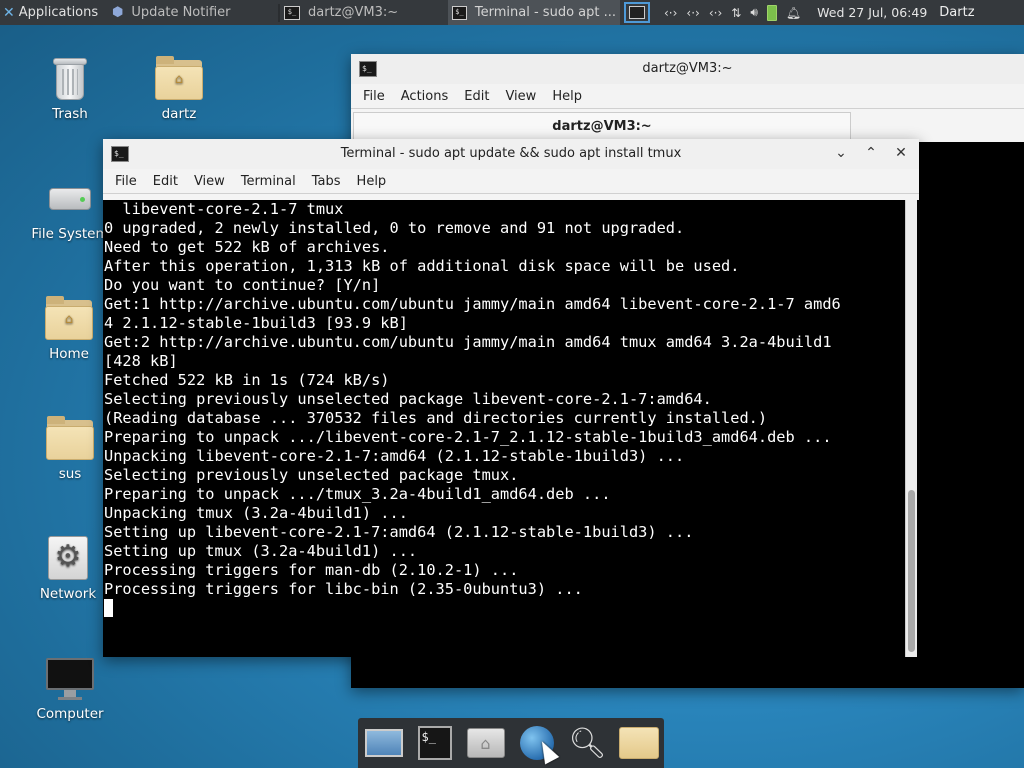 This screenshot has width=1024, height=768. I want to click on terminal-line: libevent-core-2.1-7 tmux, so click(224, 209).